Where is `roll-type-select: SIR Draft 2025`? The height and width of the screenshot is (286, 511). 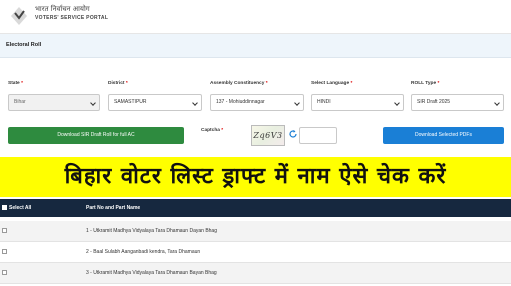 roll-type-select: SIR Draft 2025 is located at coordinates (457, 102).